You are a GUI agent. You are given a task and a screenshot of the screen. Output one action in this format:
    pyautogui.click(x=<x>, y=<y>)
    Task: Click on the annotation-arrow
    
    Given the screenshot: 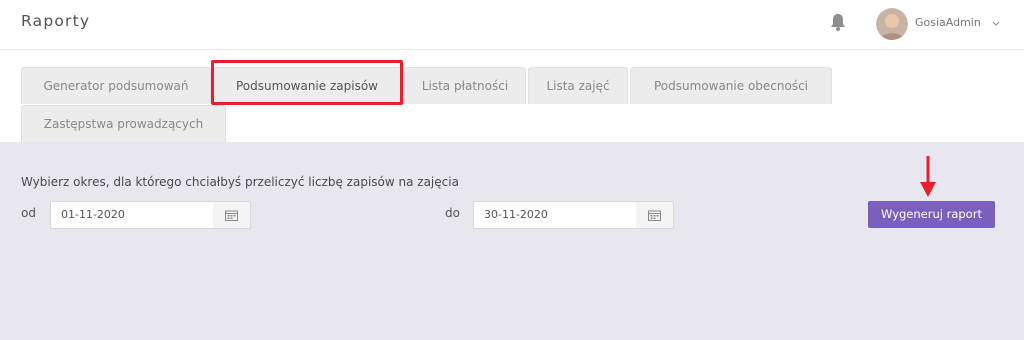 What is the action you would take?
    pyautogui.click(x=928, y=176)
    